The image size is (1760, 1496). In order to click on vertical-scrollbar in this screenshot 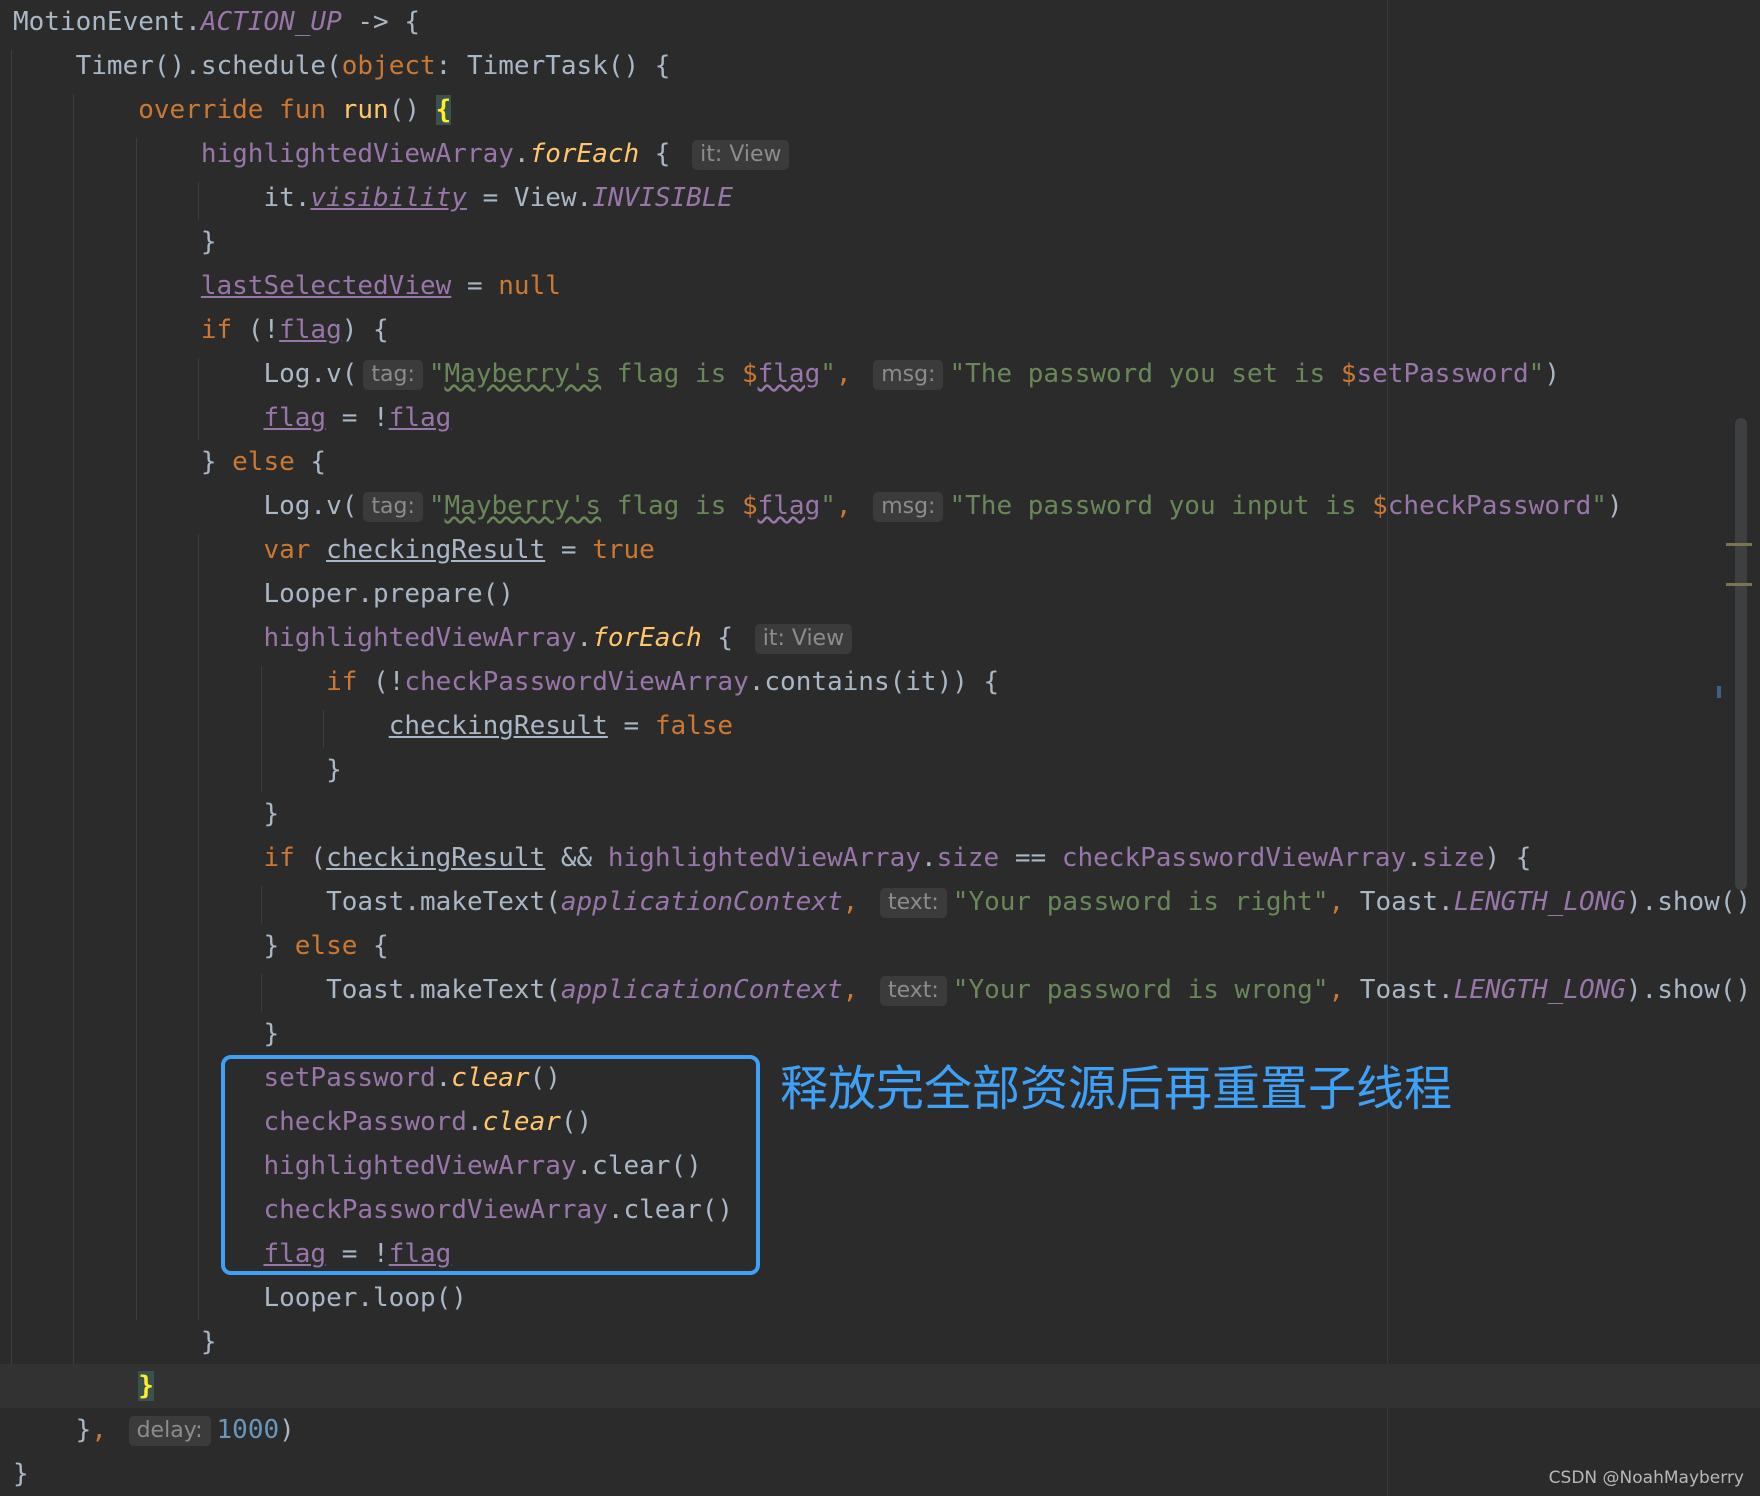, I will do `click(1741, 654)`.